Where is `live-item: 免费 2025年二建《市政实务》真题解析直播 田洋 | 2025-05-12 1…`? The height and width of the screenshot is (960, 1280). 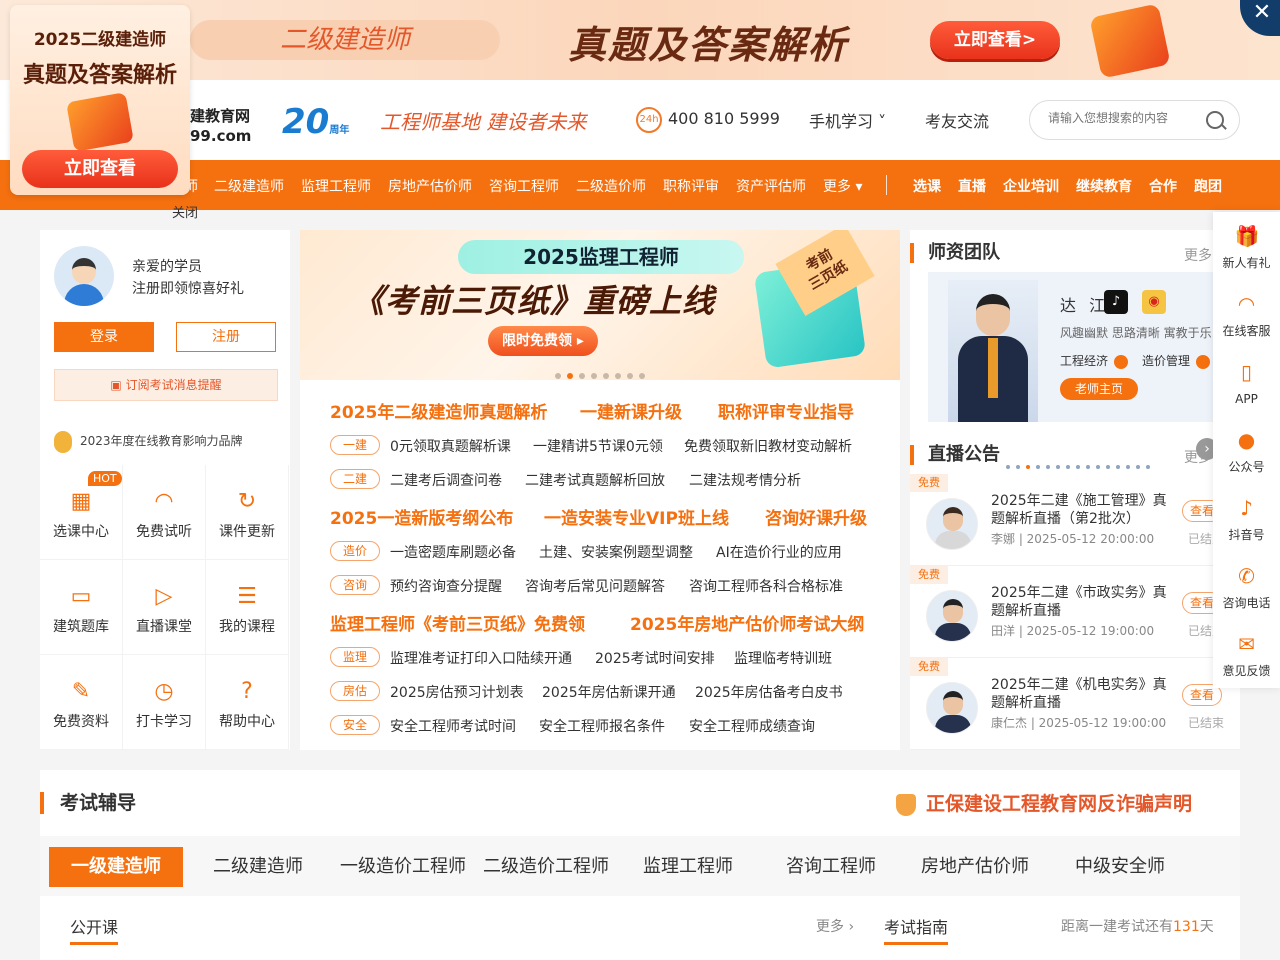 live-item: 免费 2025年二建《市政实务》真题解析直播 田洋 | 2025-05-12 1… is located at coordinates (1075, 612).